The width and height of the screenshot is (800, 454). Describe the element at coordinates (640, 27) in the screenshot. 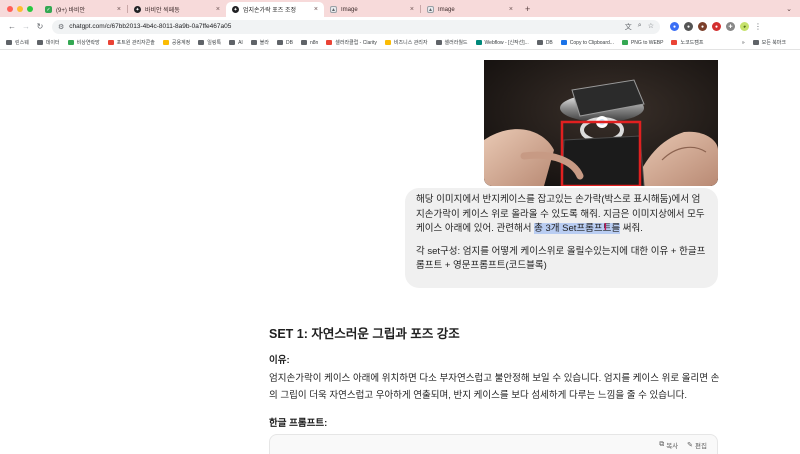

I see `zoom-icon: ⌕` at that location.